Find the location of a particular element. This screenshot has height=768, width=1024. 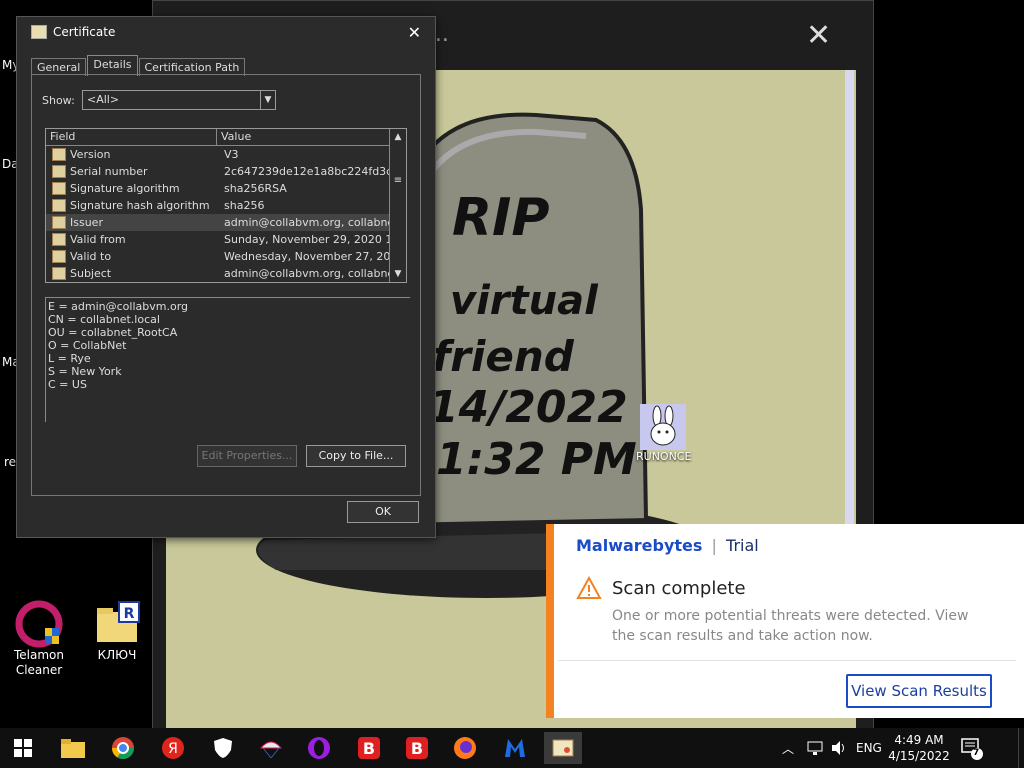

list-row: Version V3 is located at coordinates (226, 154).